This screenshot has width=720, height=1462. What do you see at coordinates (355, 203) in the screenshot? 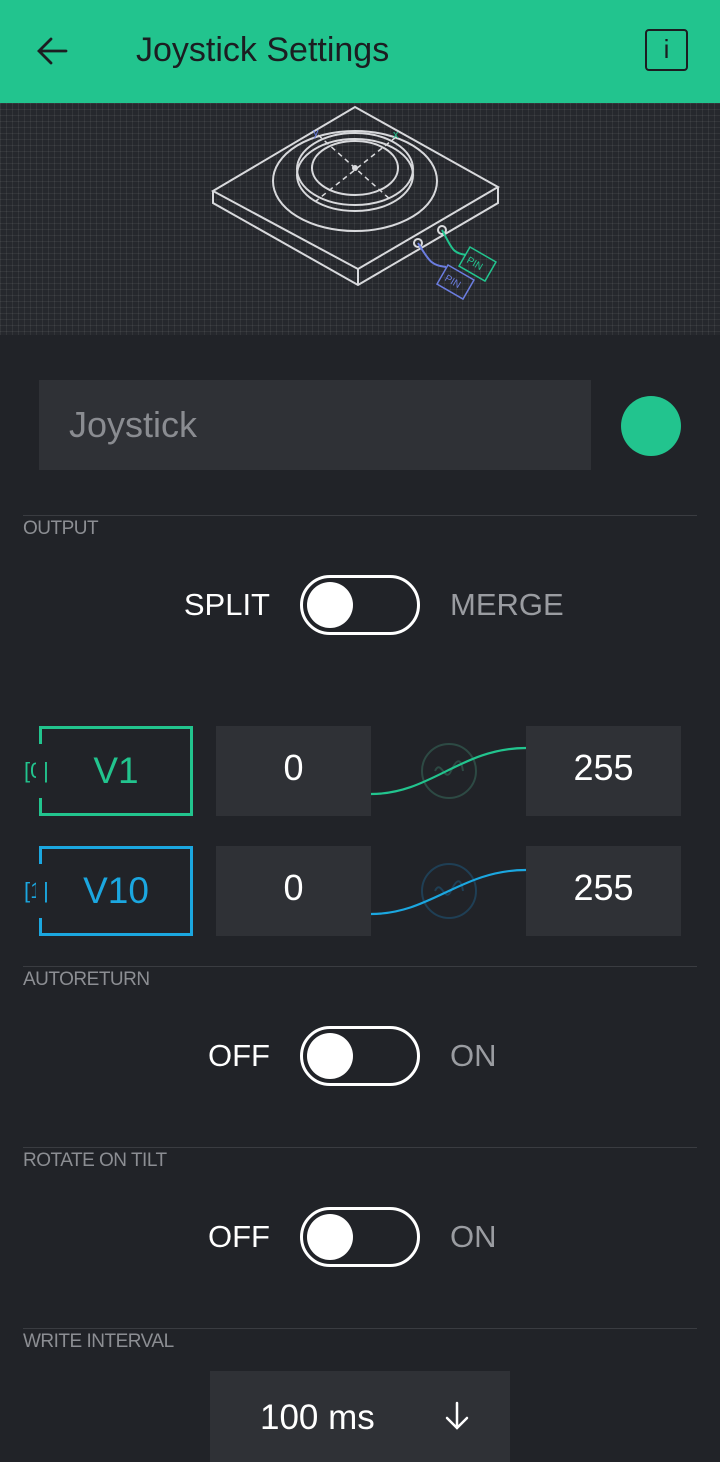
I see `joystick-diagram: y x PIN PIN` at bounding box center [355, 203].